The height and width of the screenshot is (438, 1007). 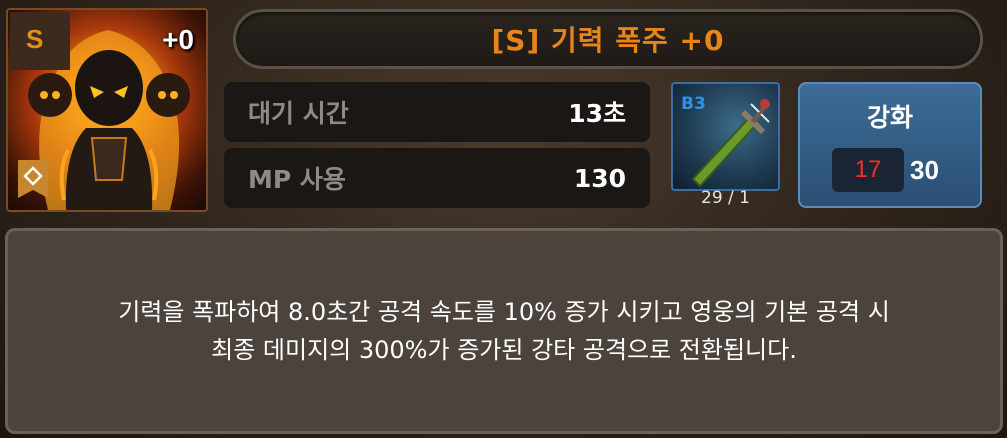 I want to click on enhance-current-value: 17, so click(x=868, y=170).